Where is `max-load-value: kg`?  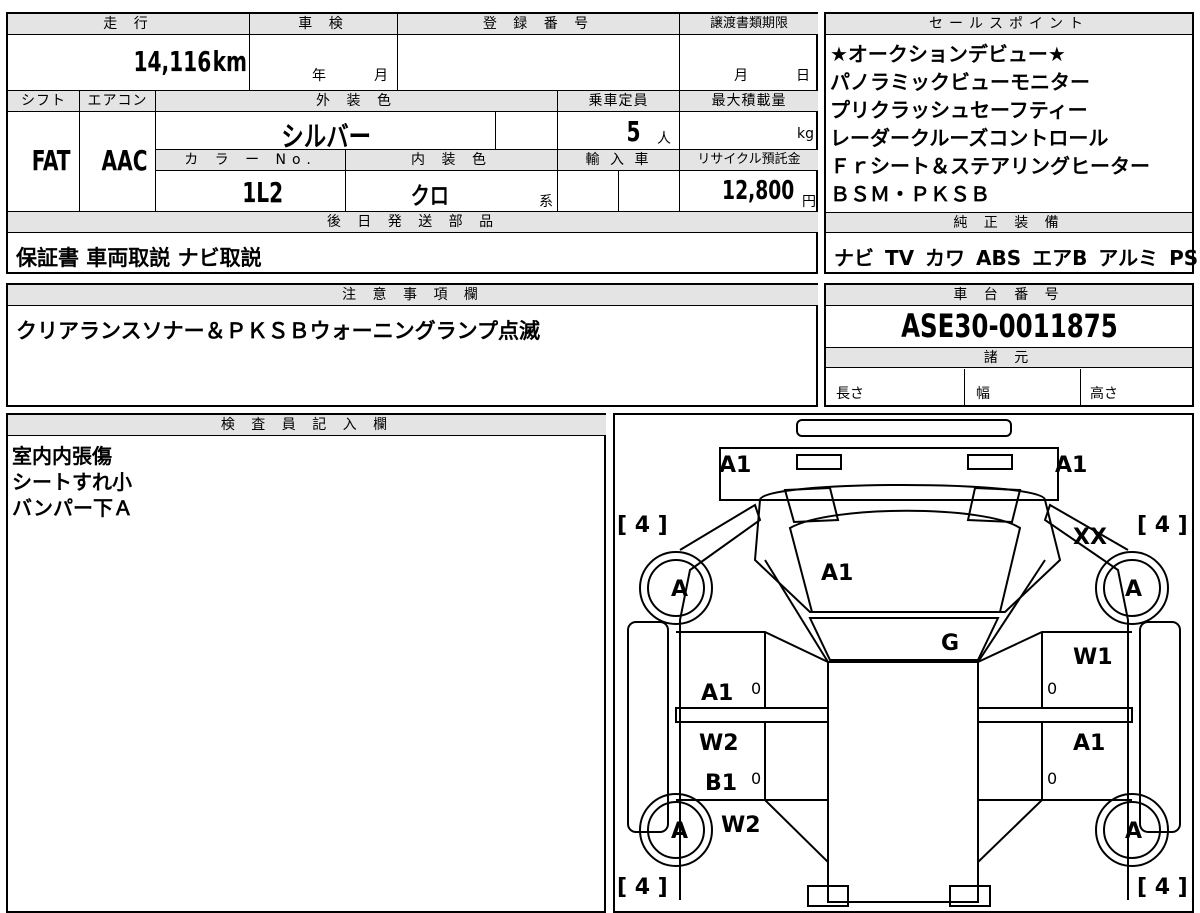 max-load-value: kg is located at coordinates (749, 131).